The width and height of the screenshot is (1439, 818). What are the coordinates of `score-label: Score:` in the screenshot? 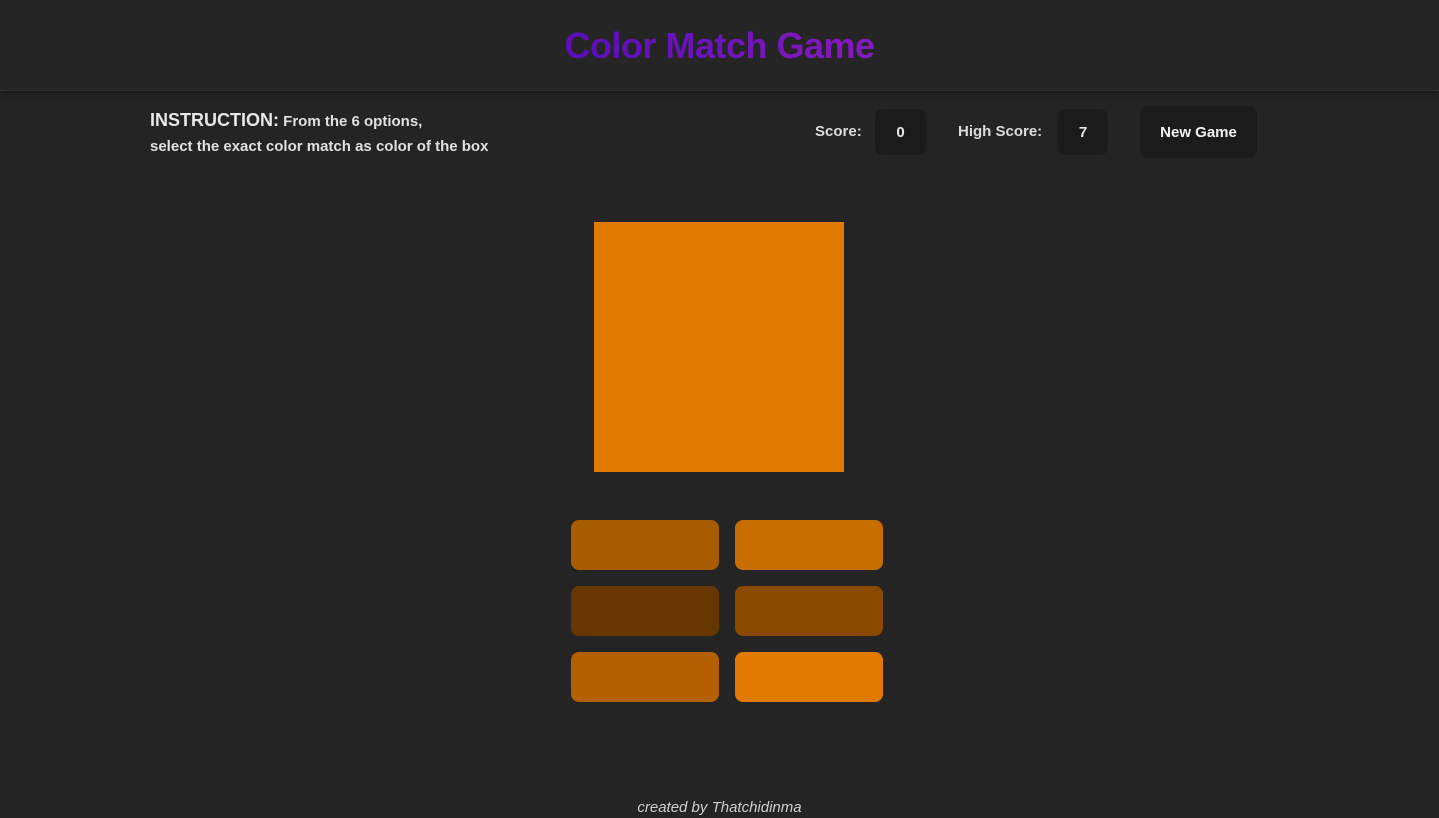 It's located at (838, 131).